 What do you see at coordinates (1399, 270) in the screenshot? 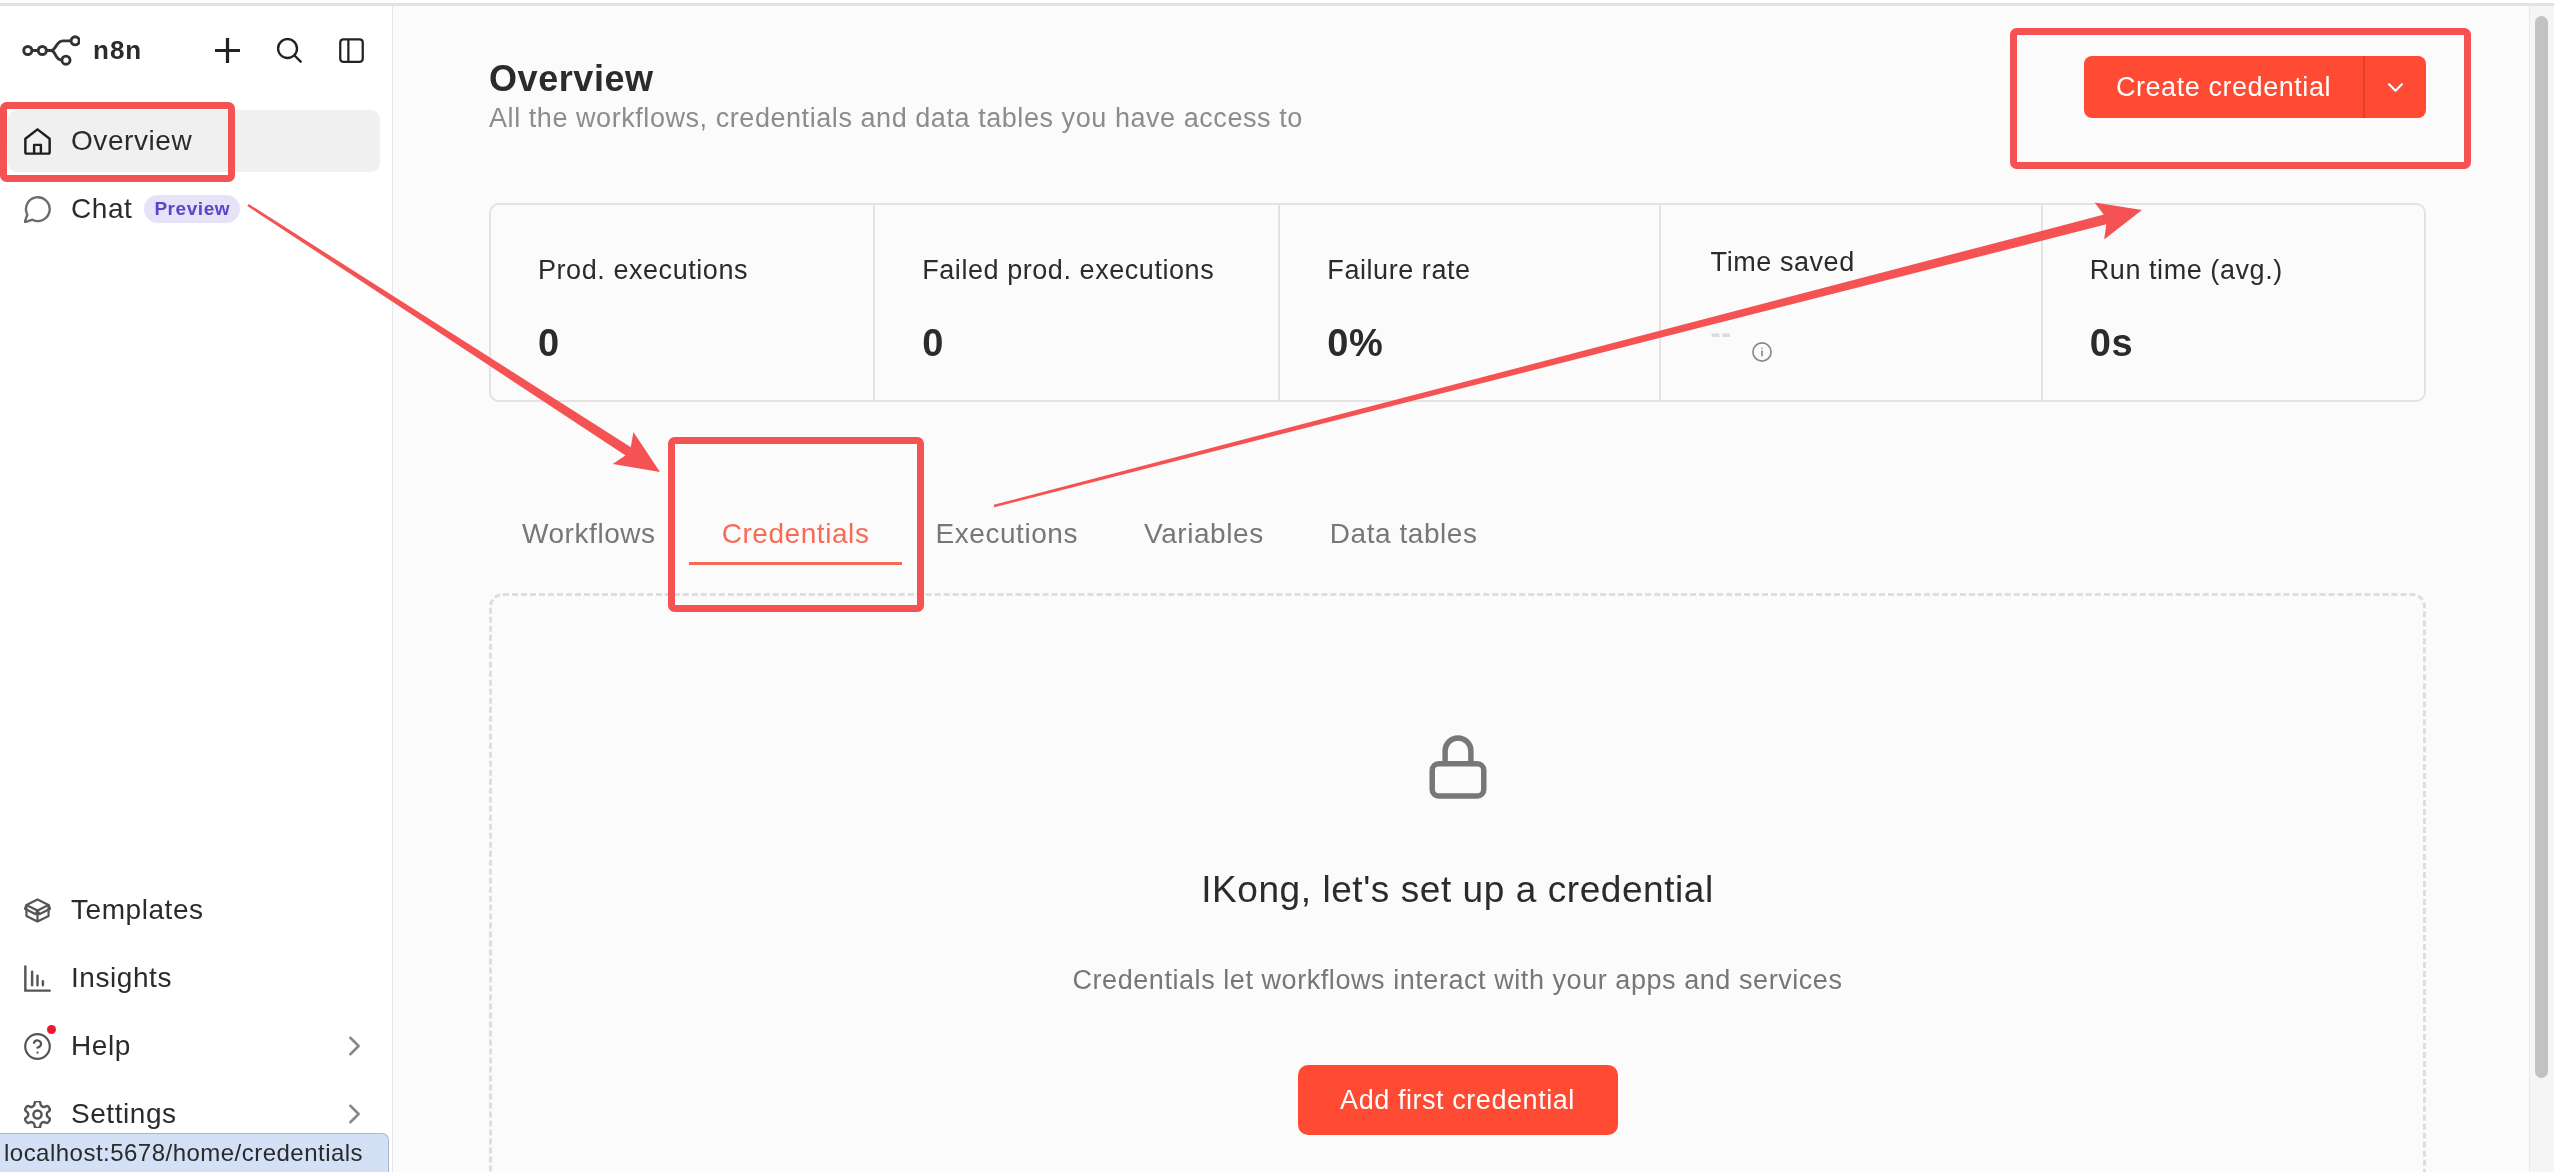
I see `stat-label: Failure rate` at bounding box center [1399, 270].